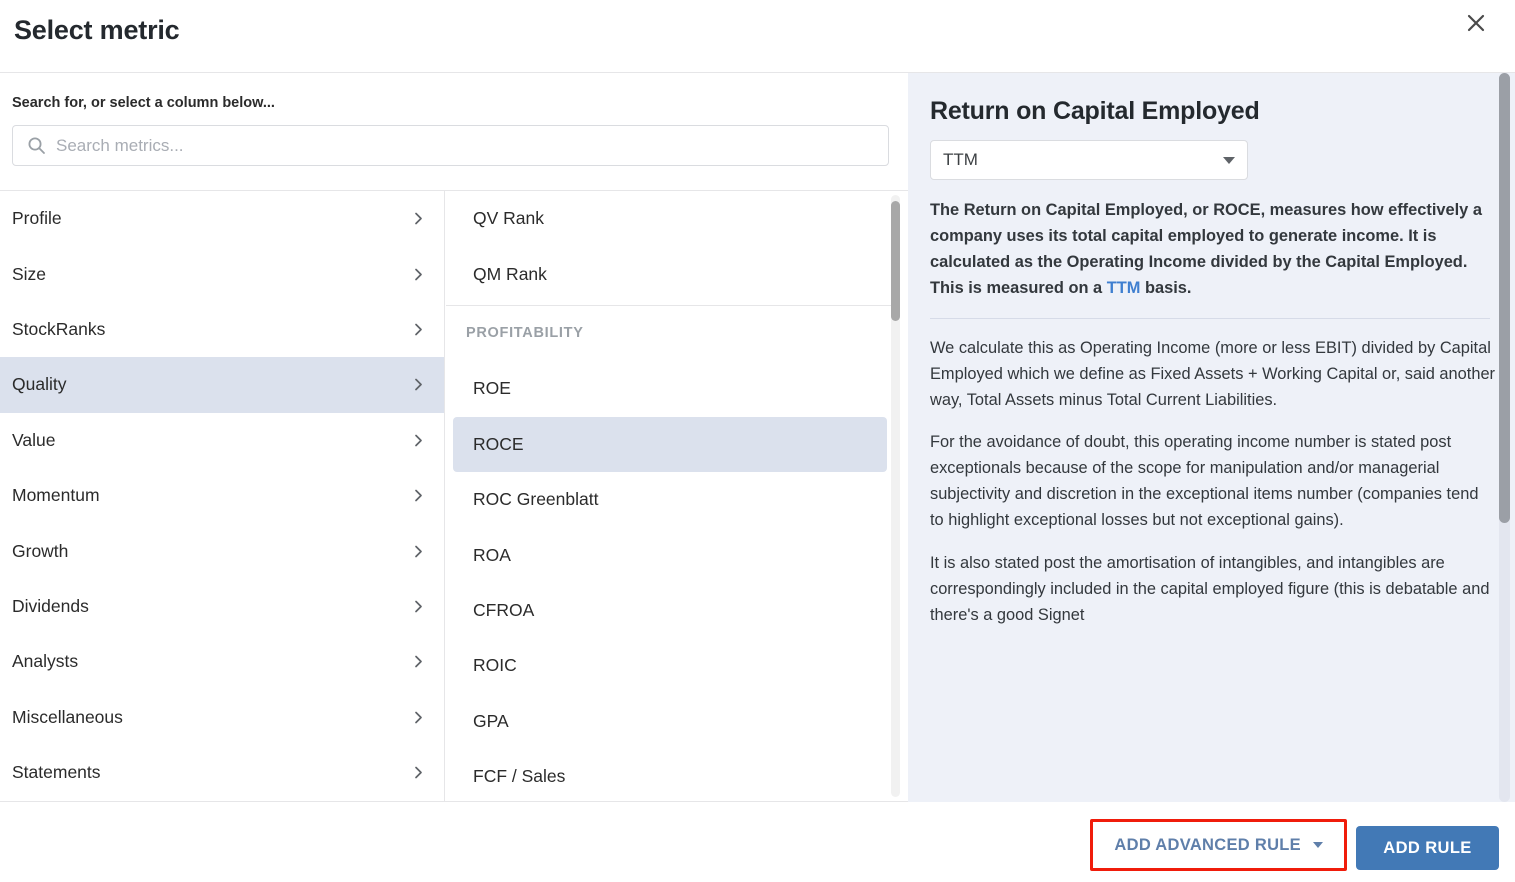  I want to click on category-item-stockranks: StockRanks, so click(222, 329).